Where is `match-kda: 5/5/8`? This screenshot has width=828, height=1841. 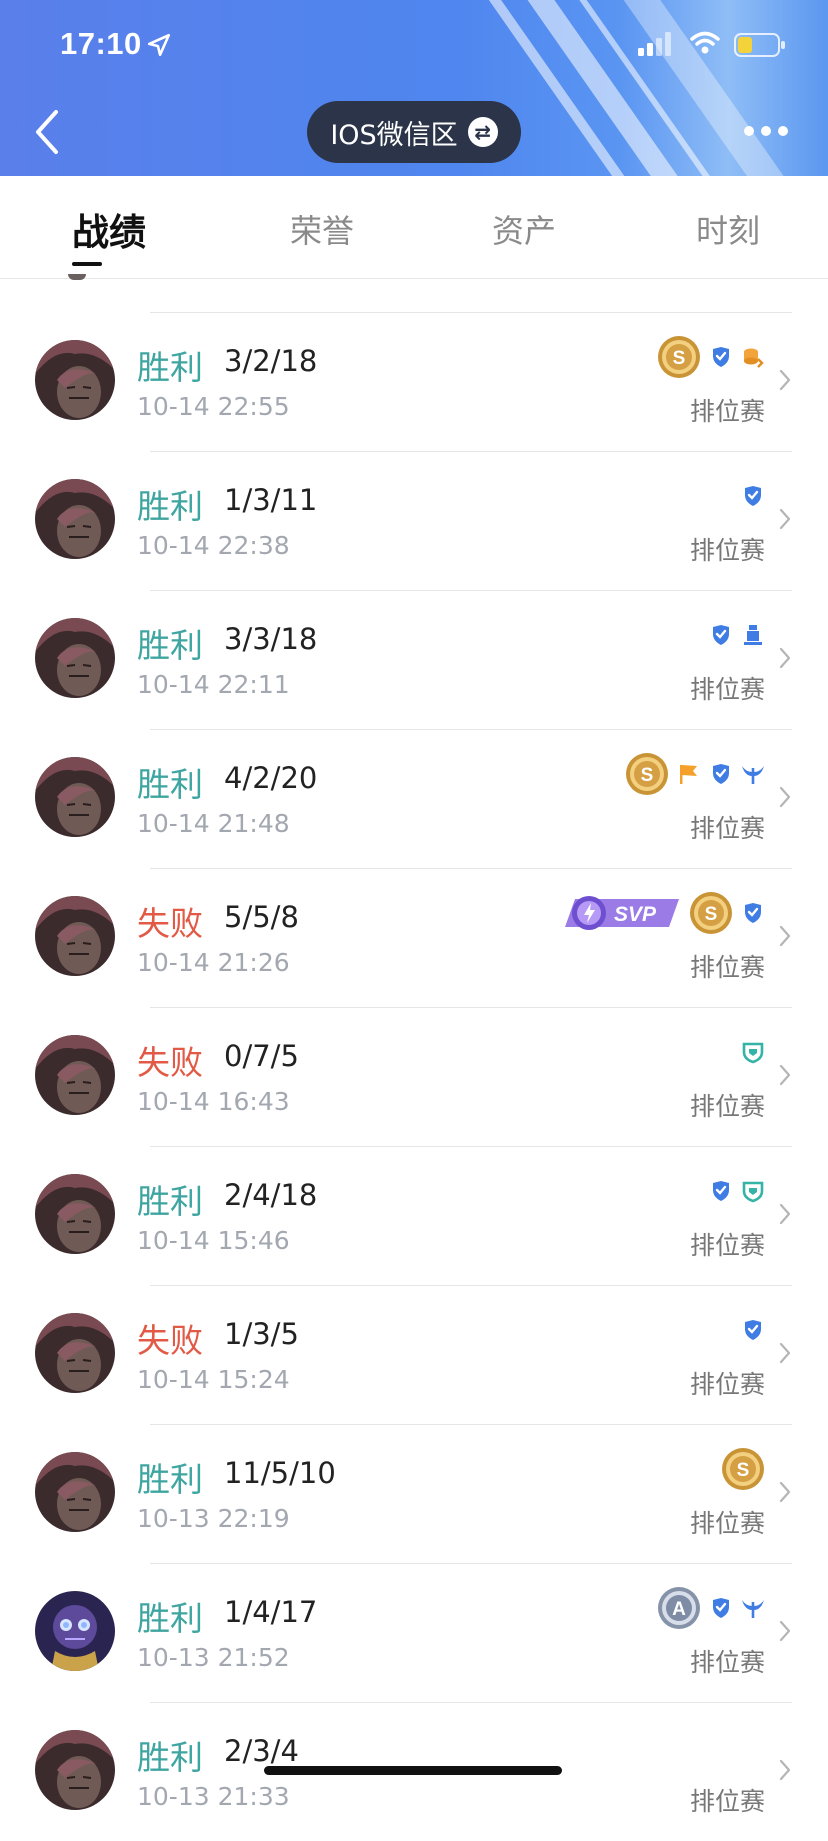
match-kda: 5/5/8 is located at coordinates (261, 917).